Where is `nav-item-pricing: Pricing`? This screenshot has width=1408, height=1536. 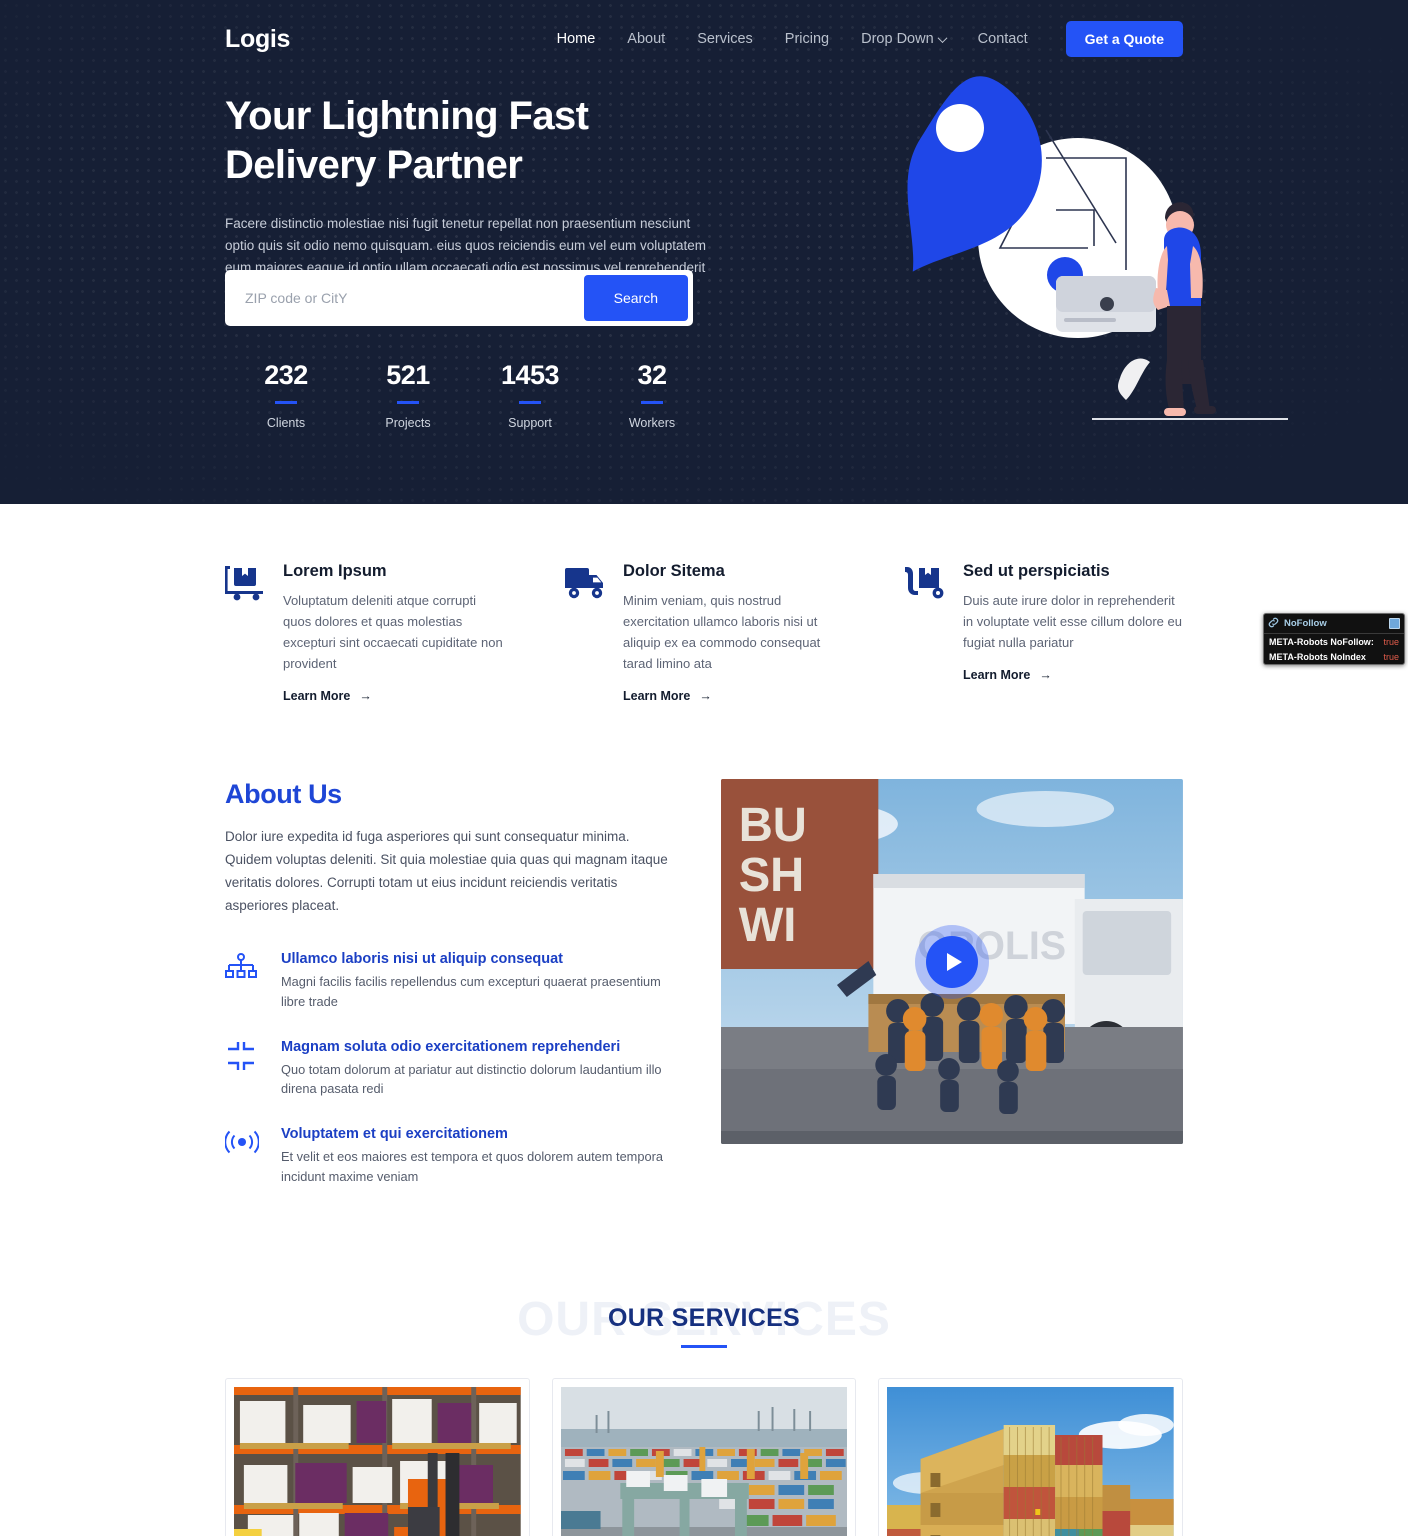 nav-item-pricing: Pricing is located at coordinates (807, 39).